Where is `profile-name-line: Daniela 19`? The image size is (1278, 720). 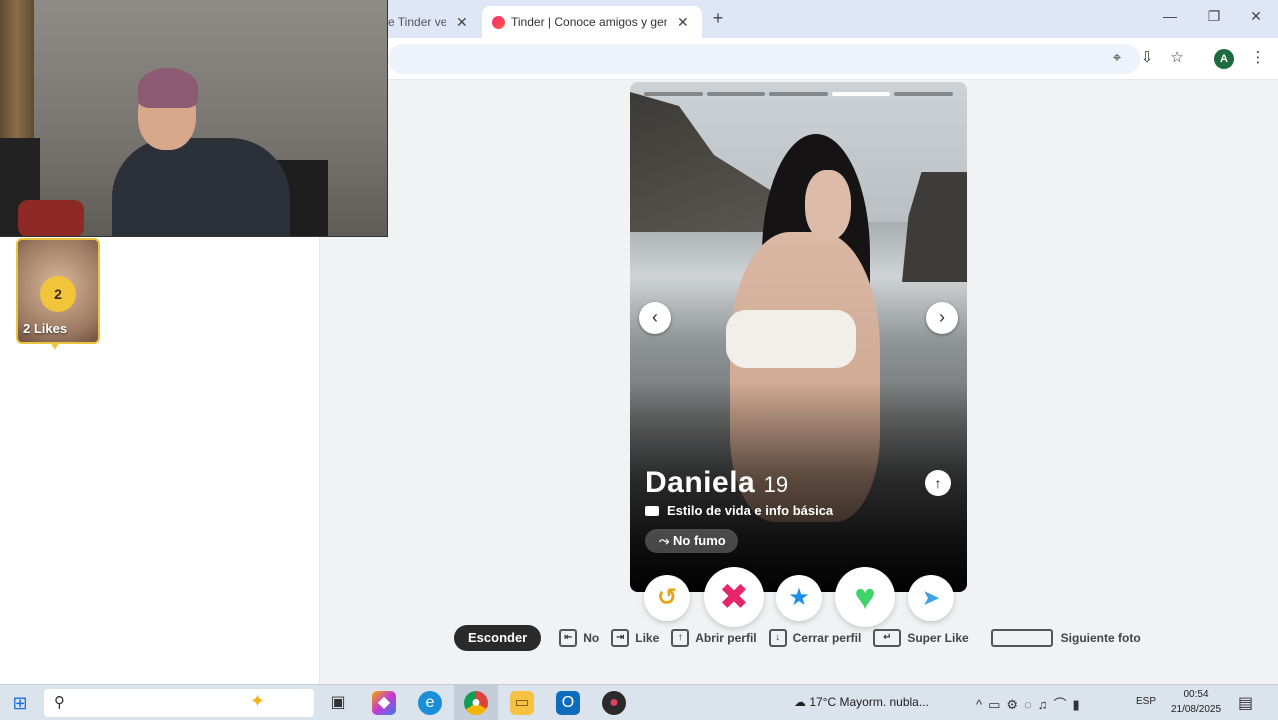 profile-name-line: Daniela 19 is located at coordinates (716, 483).